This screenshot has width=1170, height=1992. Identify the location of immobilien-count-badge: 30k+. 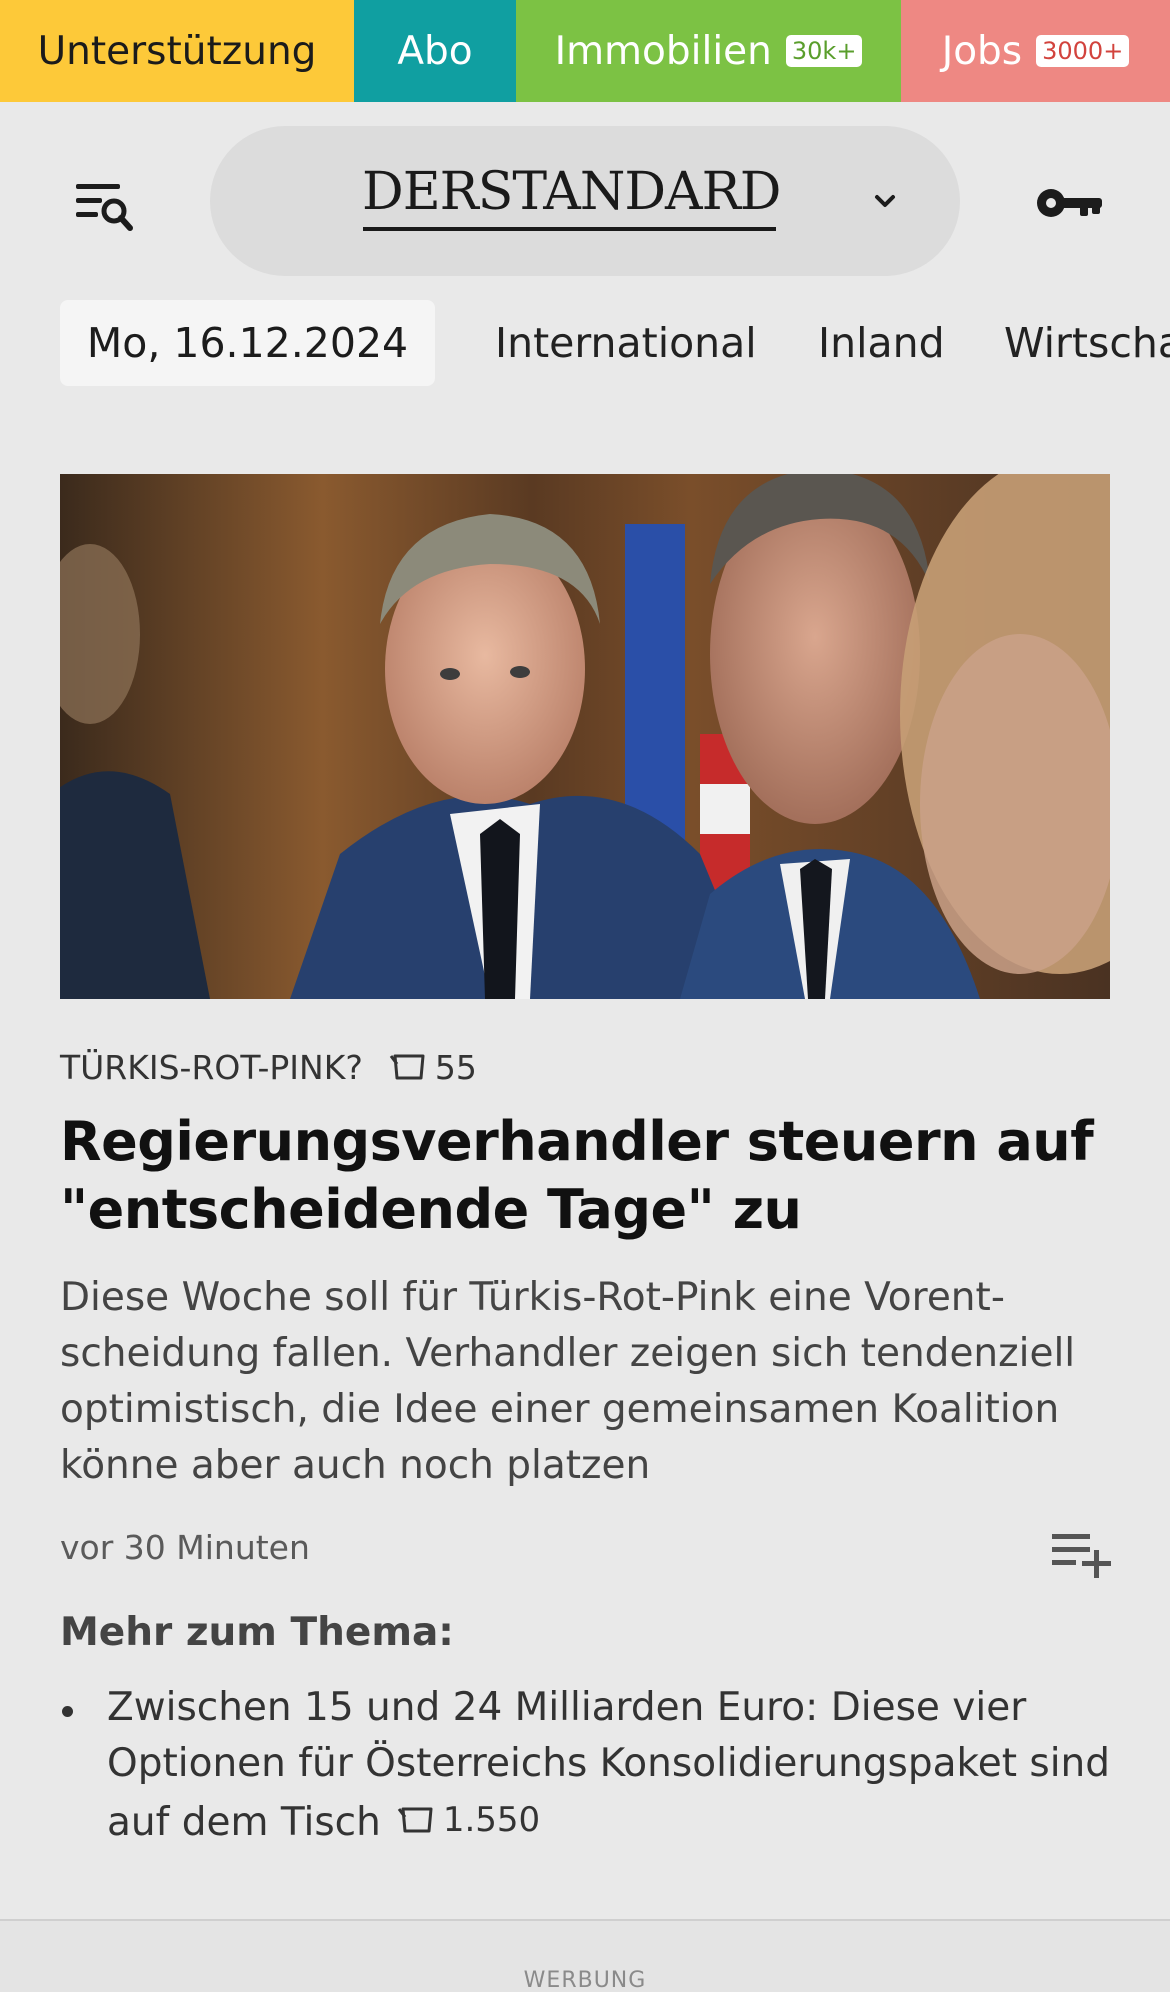
(824, 51).